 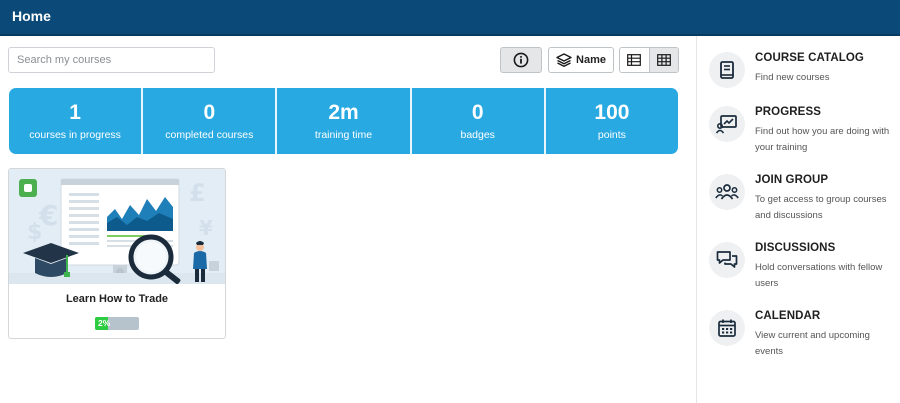 I want to click on course-title: Learn How to Trade, so click(x=117, y=299).